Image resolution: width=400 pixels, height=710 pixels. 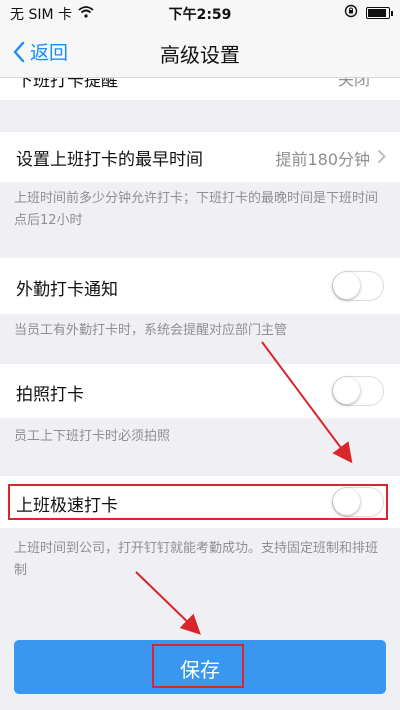 I want to click on setting-description: 员工上下班打卡时必须拍照, so click(x=92, y=436).